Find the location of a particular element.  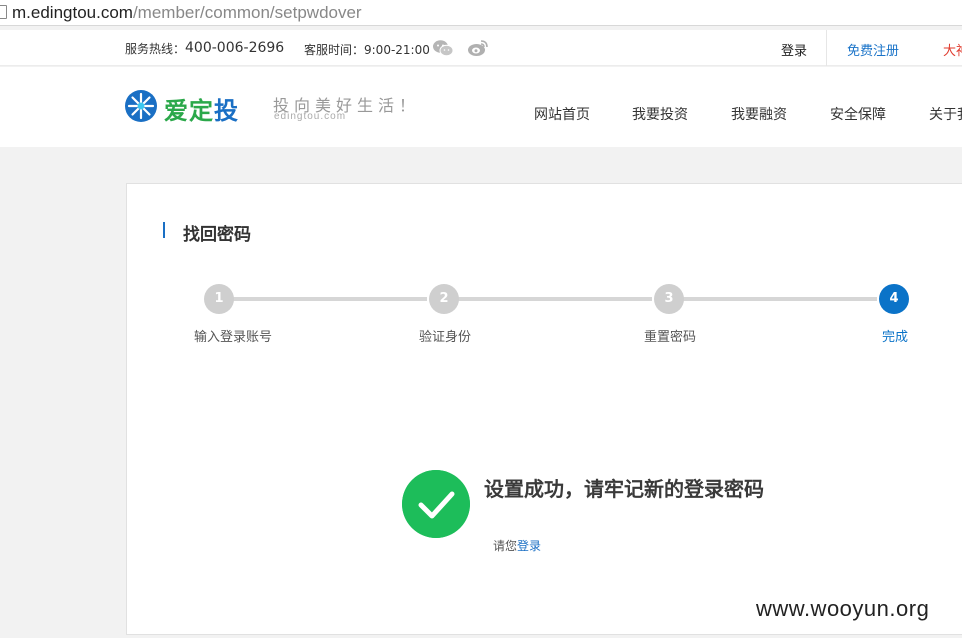

weibo-icon is located at coordinates (478, 48).